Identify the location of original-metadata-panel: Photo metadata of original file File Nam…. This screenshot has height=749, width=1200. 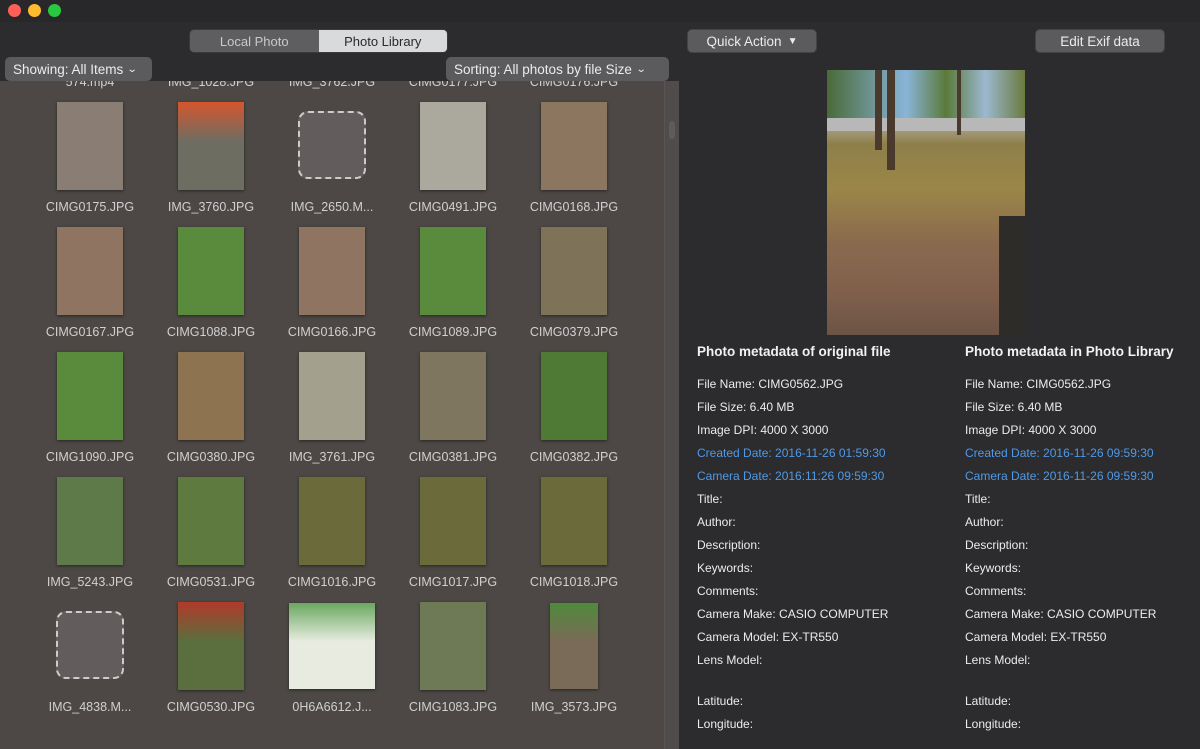
(827, 537).